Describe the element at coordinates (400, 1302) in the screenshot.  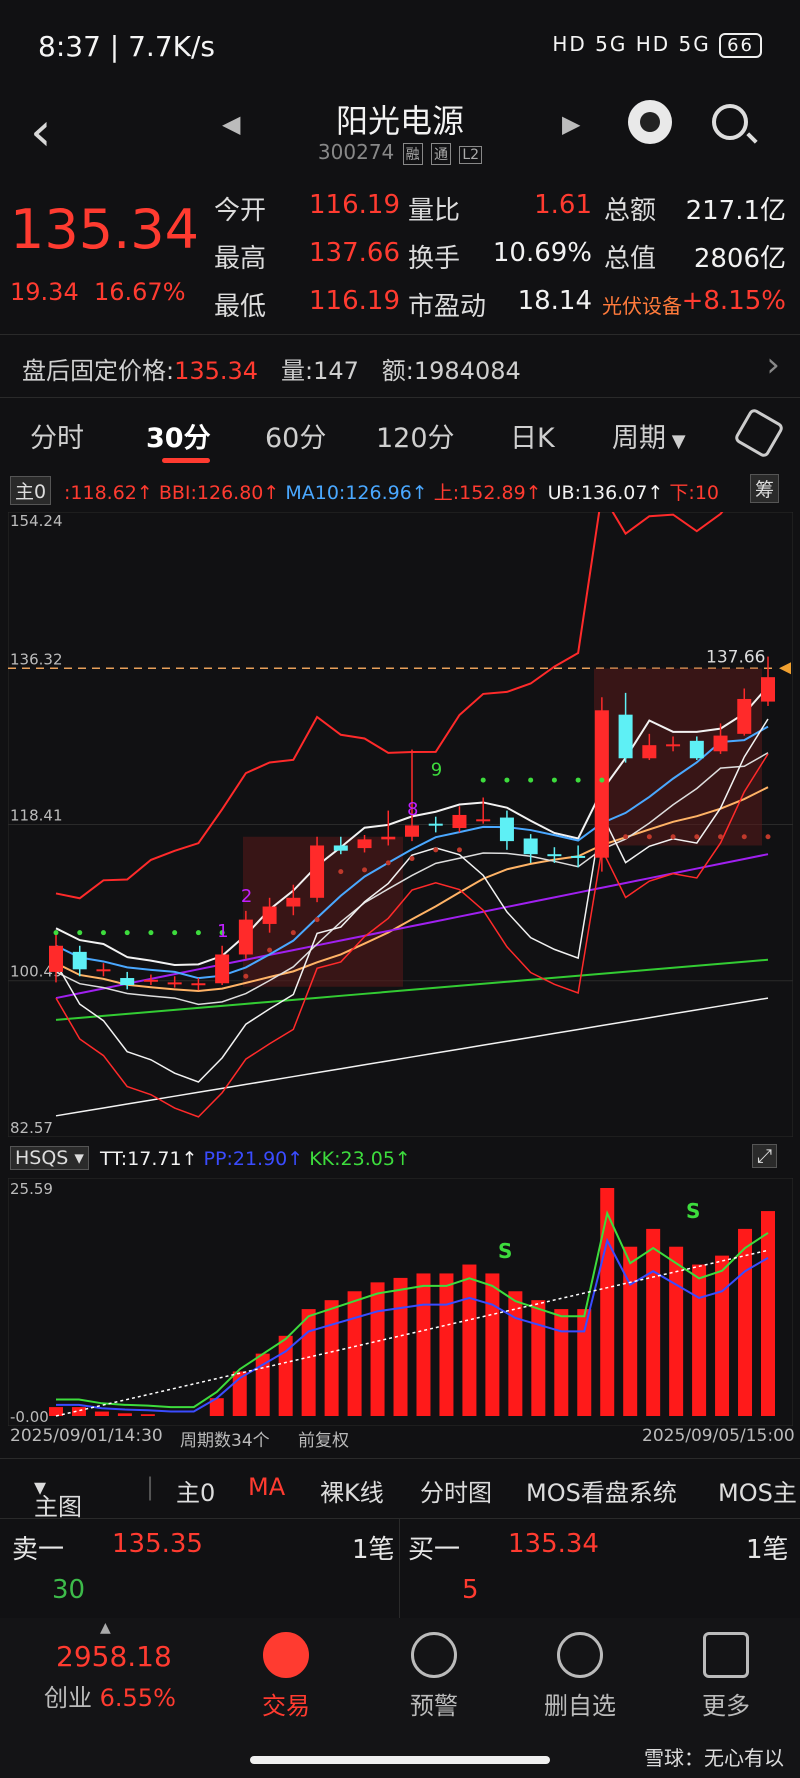
I see `sub-chart: 25.59 -0.00 S S` at that location.